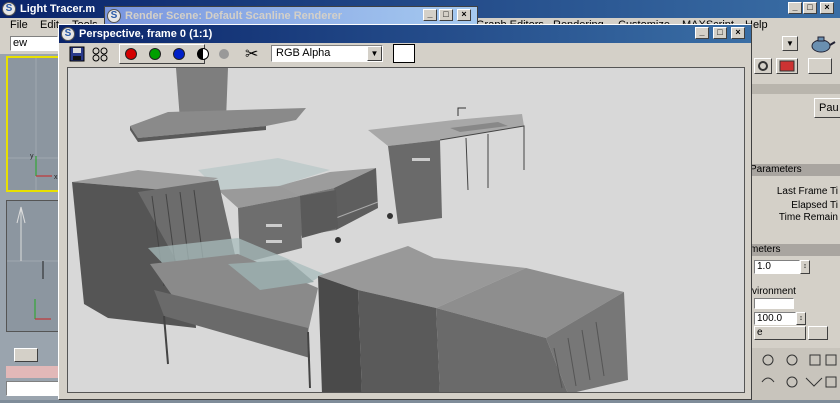 This screenshot has width=840, height=403. I want to click on fridge-left-side, so click(340, 334).